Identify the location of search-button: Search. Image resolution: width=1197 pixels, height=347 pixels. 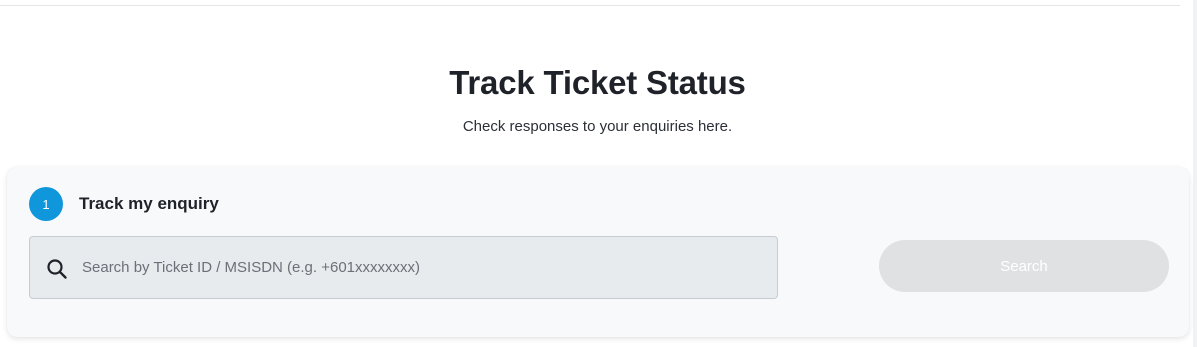
(1024, 266).